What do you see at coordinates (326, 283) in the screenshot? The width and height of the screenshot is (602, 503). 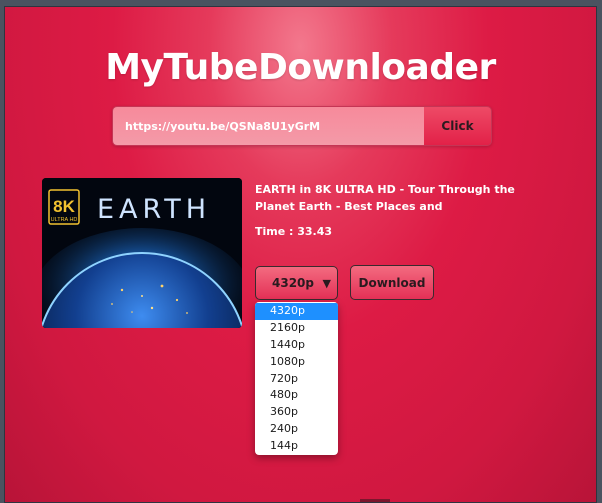 I see `chevron-down-icon: ▼` at bounding box center [326, 283].